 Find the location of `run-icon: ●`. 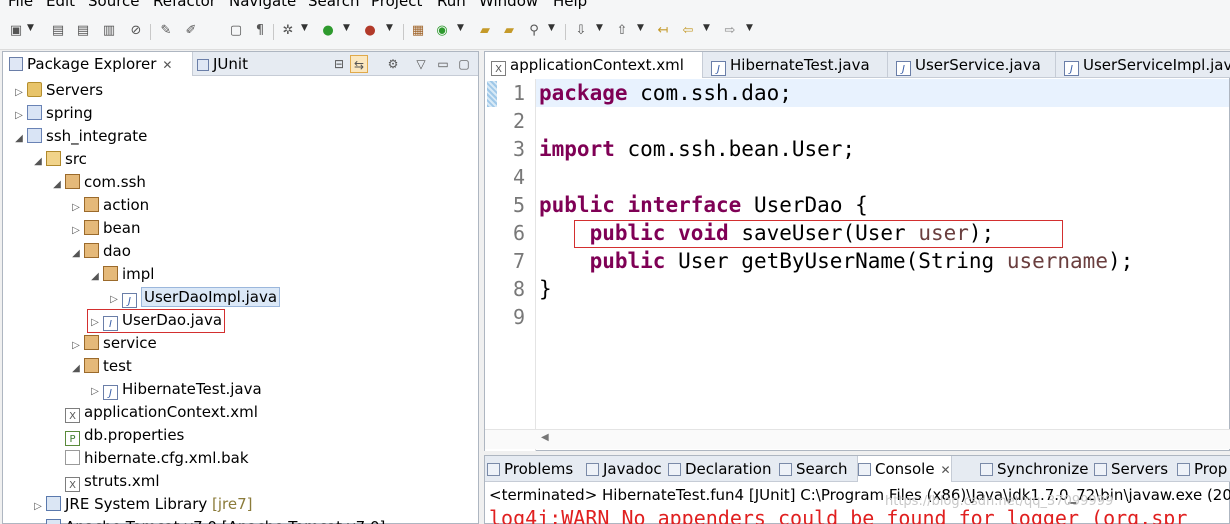

run-icon: ● is located at coordinates (328, 31).